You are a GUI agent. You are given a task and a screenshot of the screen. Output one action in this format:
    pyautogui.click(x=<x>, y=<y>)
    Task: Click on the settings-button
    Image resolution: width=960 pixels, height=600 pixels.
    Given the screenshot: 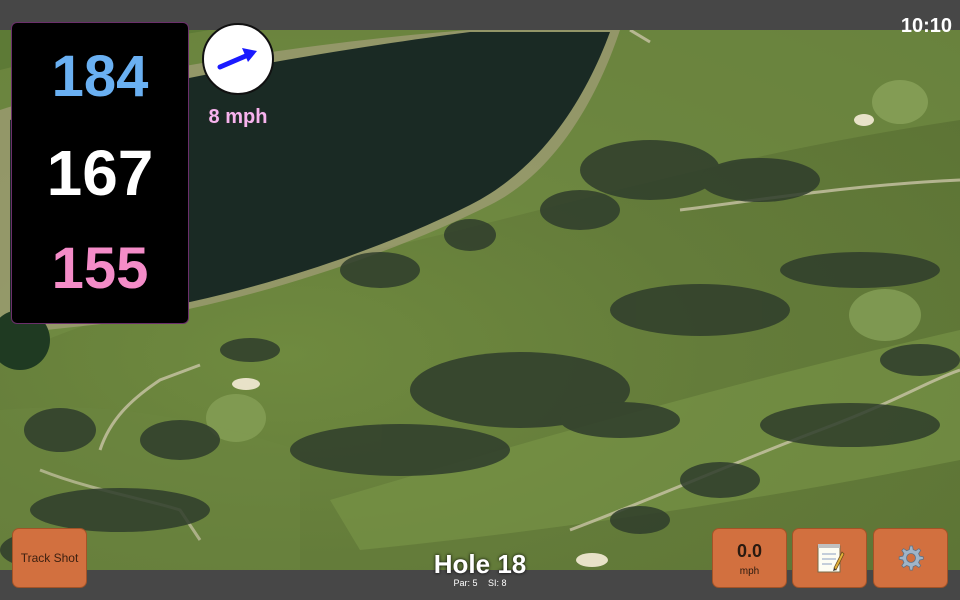 What is the action you would take?
    pyautogui.click(x=910, y=558)
    